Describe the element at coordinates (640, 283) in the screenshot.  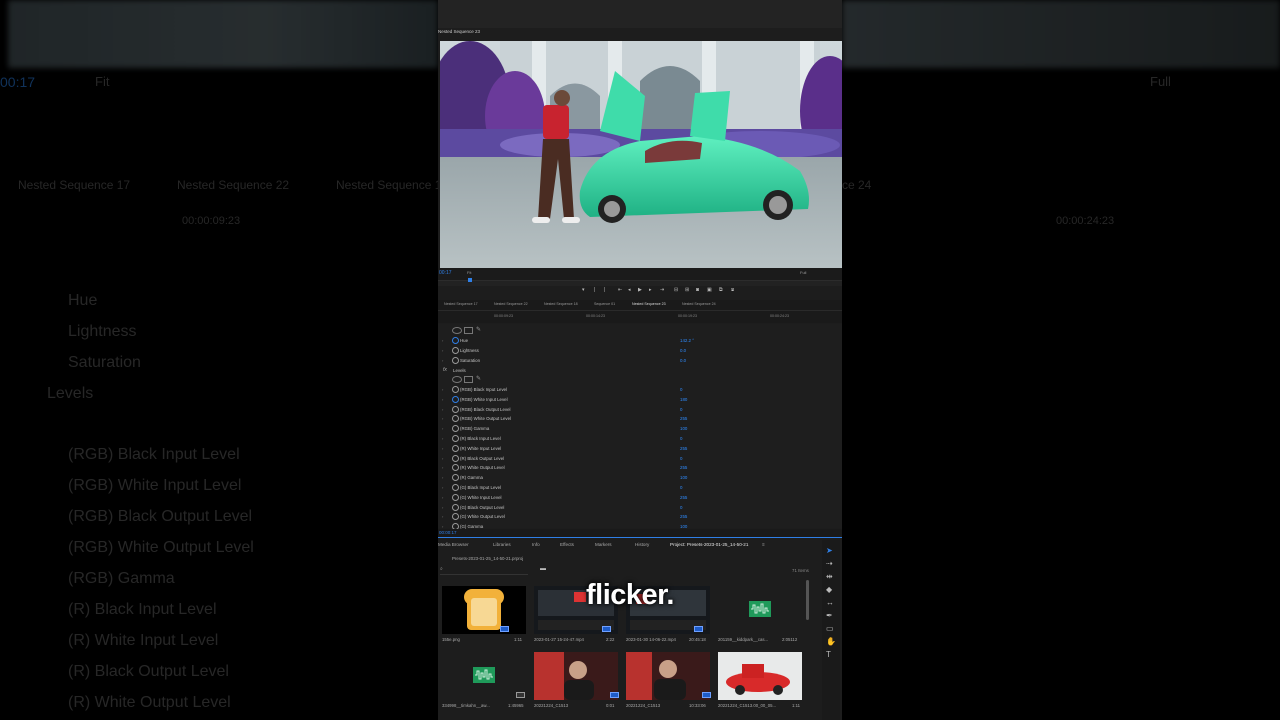
I see `monitor-scrub-bar` at that location.